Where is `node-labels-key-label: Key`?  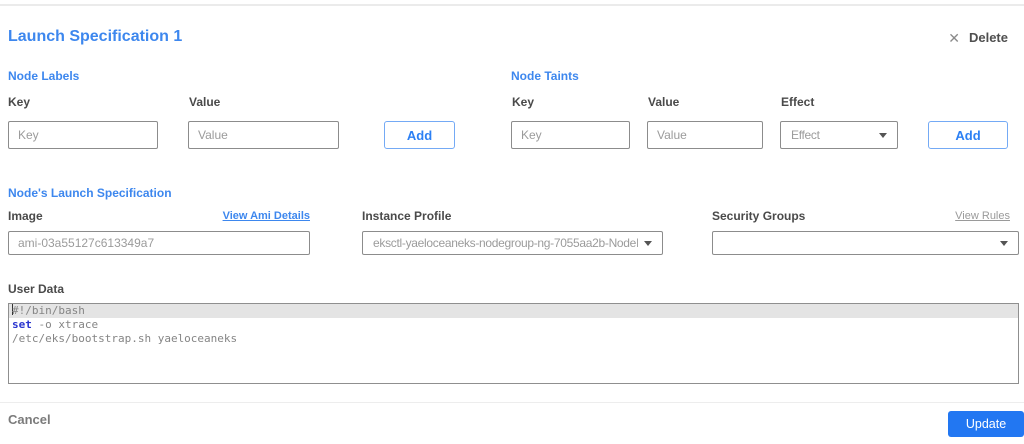 node-labels-key-label: Key is located at coordinates (19, 102).